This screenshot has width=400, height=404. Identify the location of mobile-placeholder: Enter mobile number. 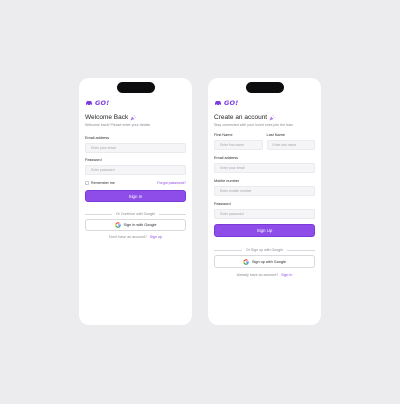
(236, 191).